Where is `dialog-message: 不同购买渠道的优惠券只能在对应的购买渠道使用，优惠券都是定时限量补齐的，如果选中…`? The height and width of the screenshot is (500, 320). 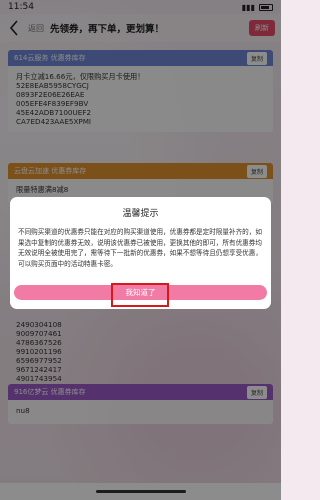
dialog-message: 不同购买渠道的优惠券只能在对应的购买渠道使用，优惠券都是定时限量补齐的，如果选中… is located at coordinates (140, 248).